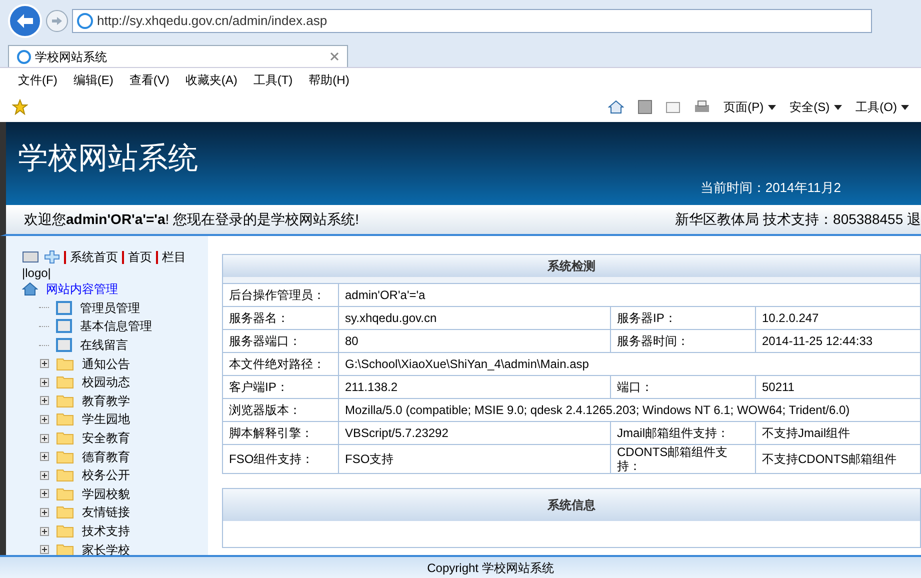  I want to click on field-label: 端口：, so click(682, 387).